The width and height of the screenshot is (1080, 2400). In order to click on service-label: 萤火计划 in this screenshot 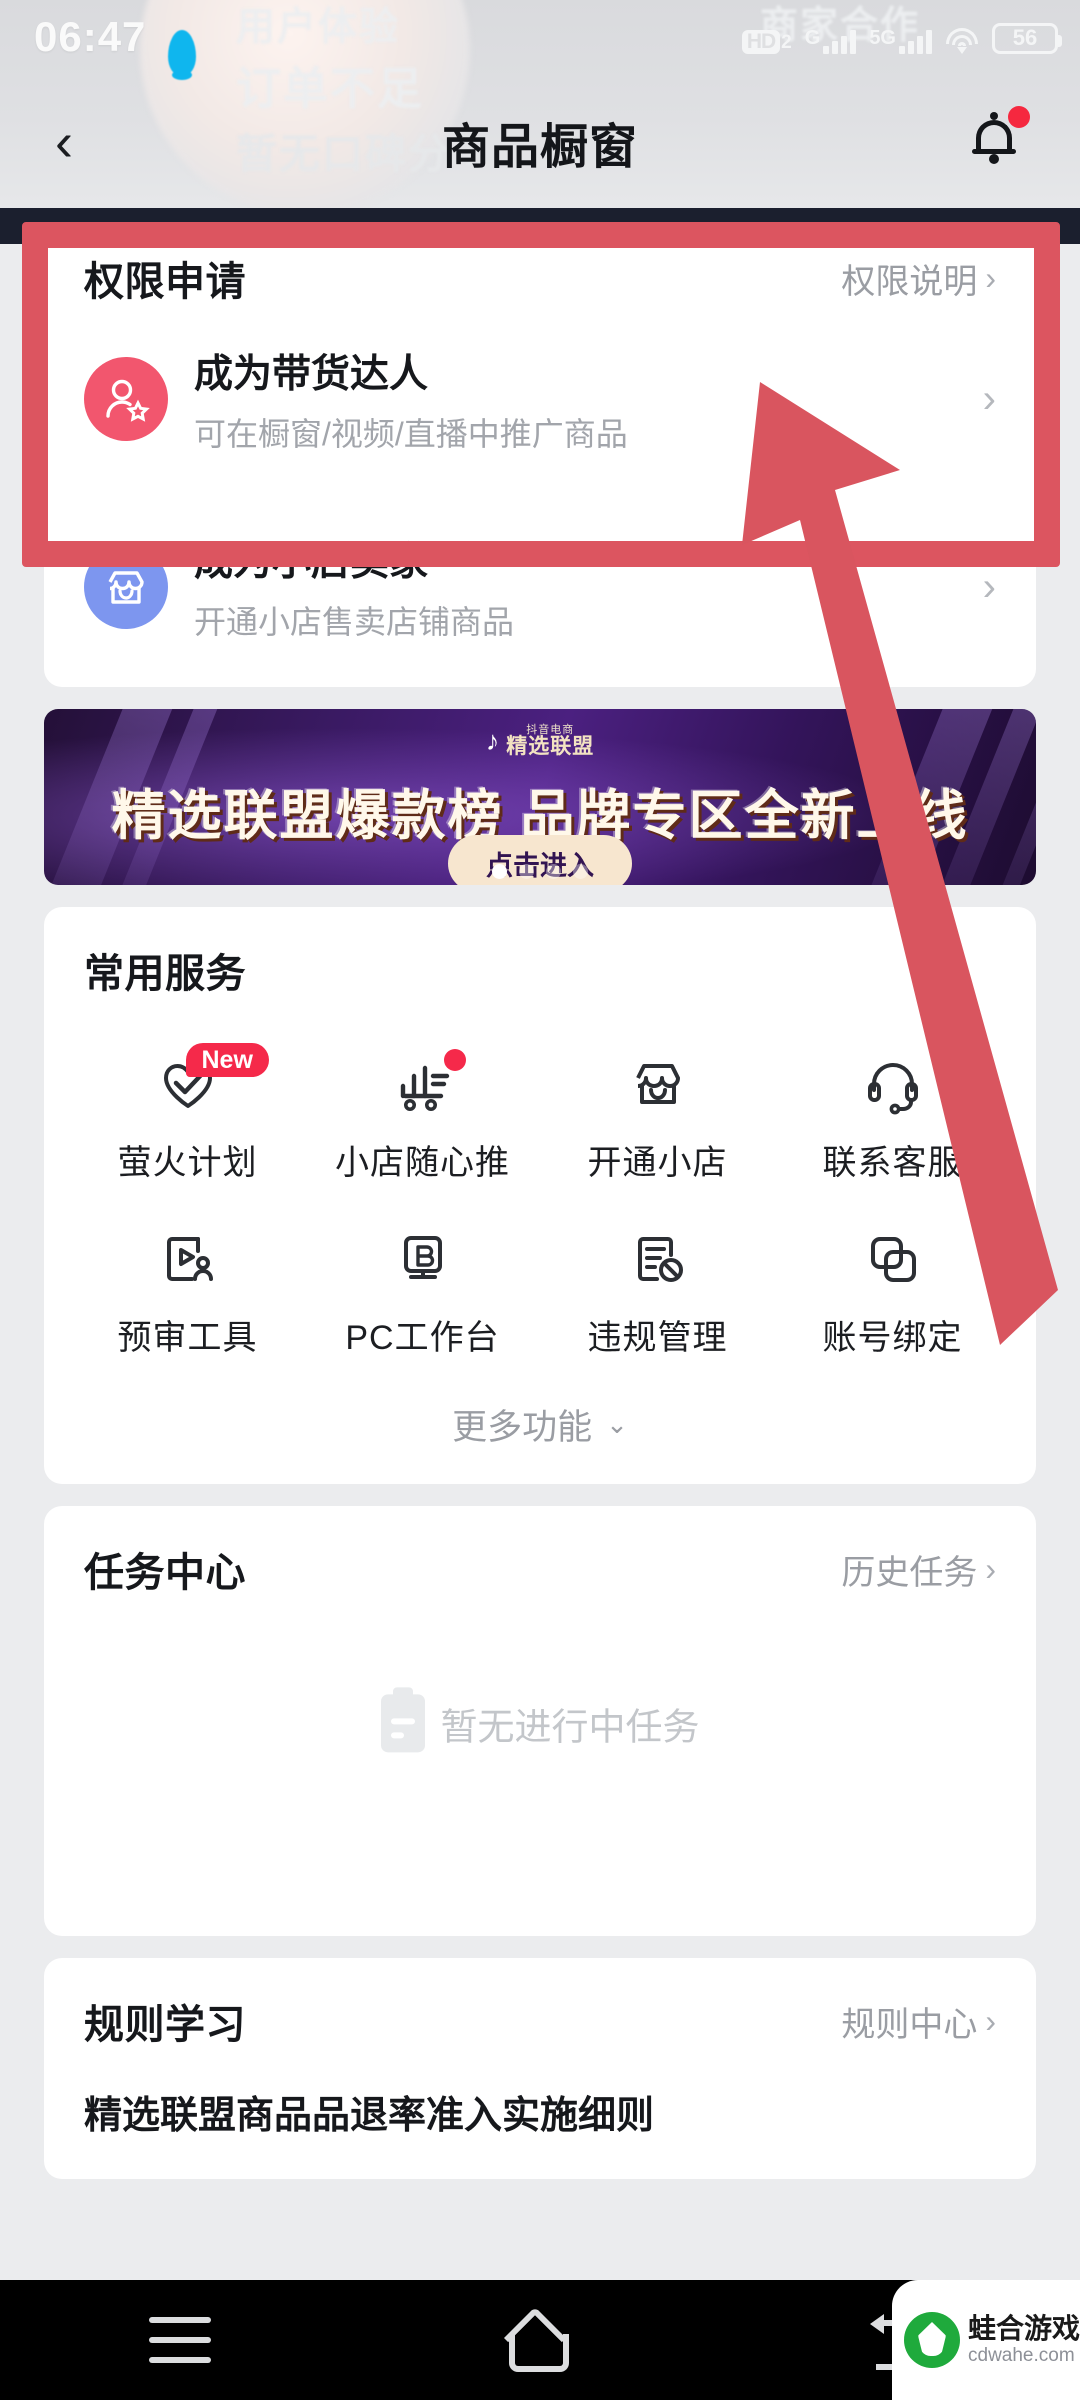, I will do `click(187, 1163)`.